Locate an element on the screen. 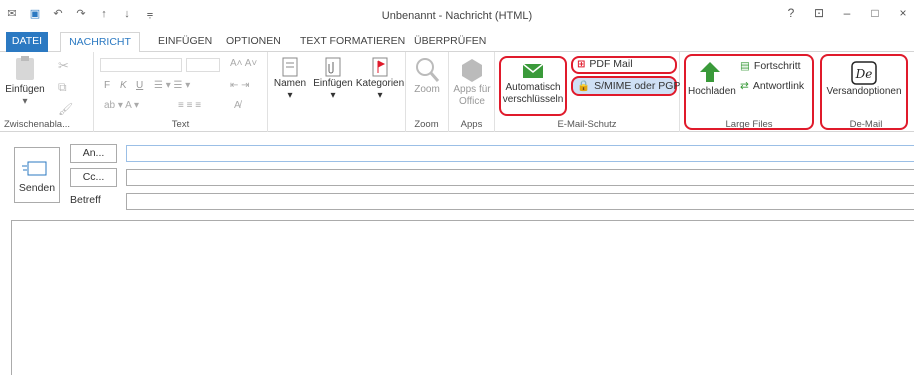  progress-button: ▤ Fortschritt is located at coordinates (770, 66).